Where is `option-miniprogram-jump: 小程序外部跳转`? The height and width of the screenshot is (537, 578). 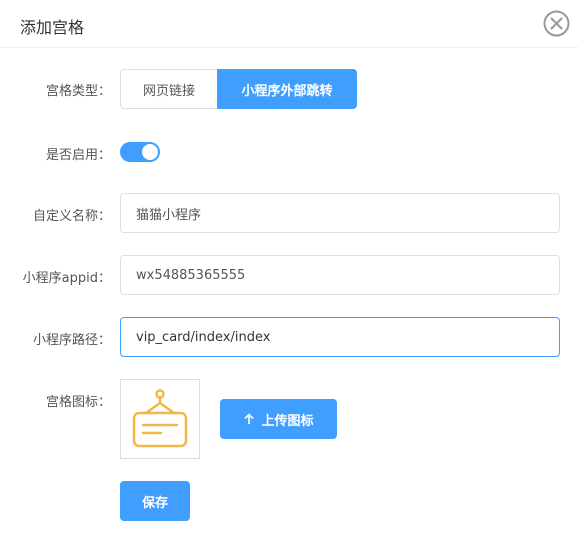 option-miniprogram-jump: 小程序外部跳转 is located at coordinates (287, 89).